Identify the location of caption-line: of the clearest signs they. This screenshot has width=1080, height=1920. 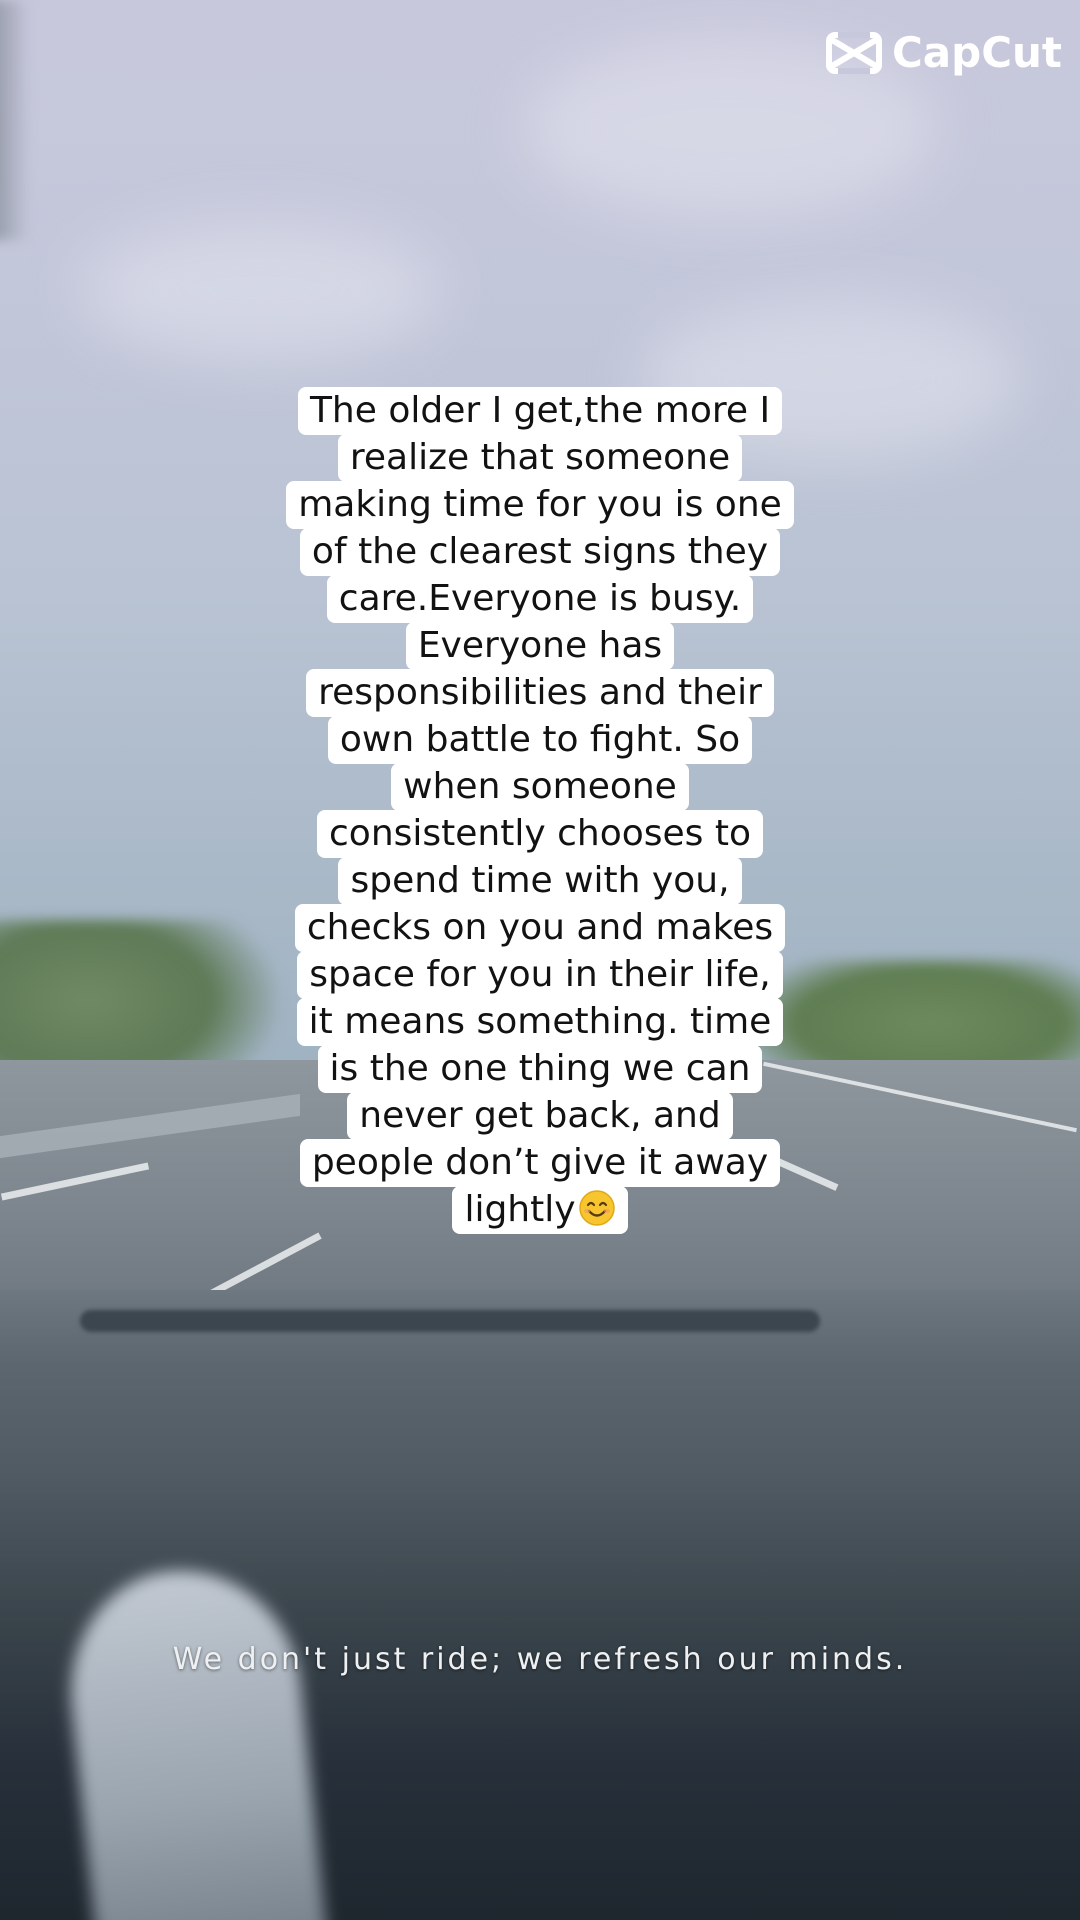
(540, 552).